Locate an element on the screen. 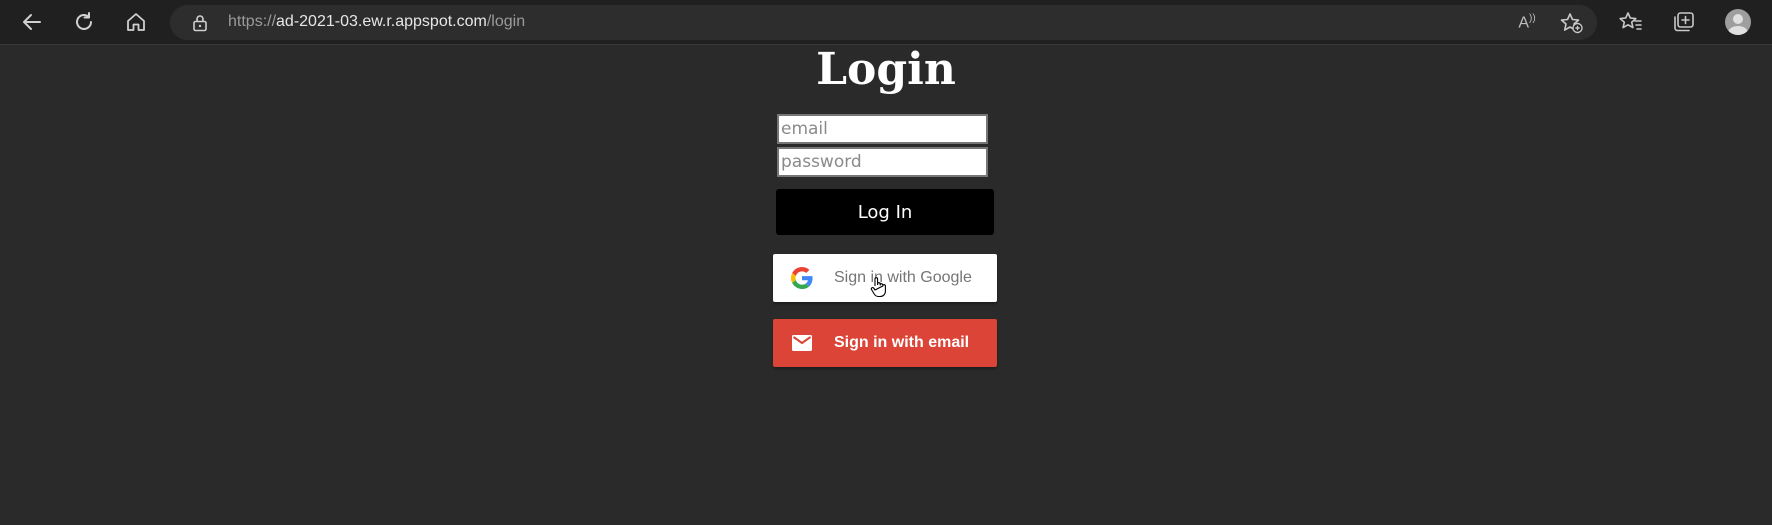 The width and height of the screenshot is (1772, 525). login-button: Log In is located at coordinates (885, 212).